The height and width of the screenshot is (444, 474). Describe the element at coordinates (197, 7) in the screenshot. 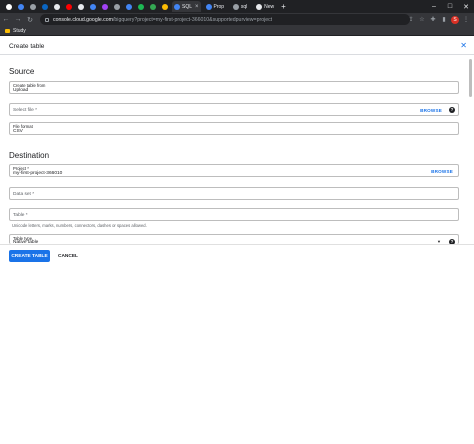

I see `close-tab-icon: ×` at that location.